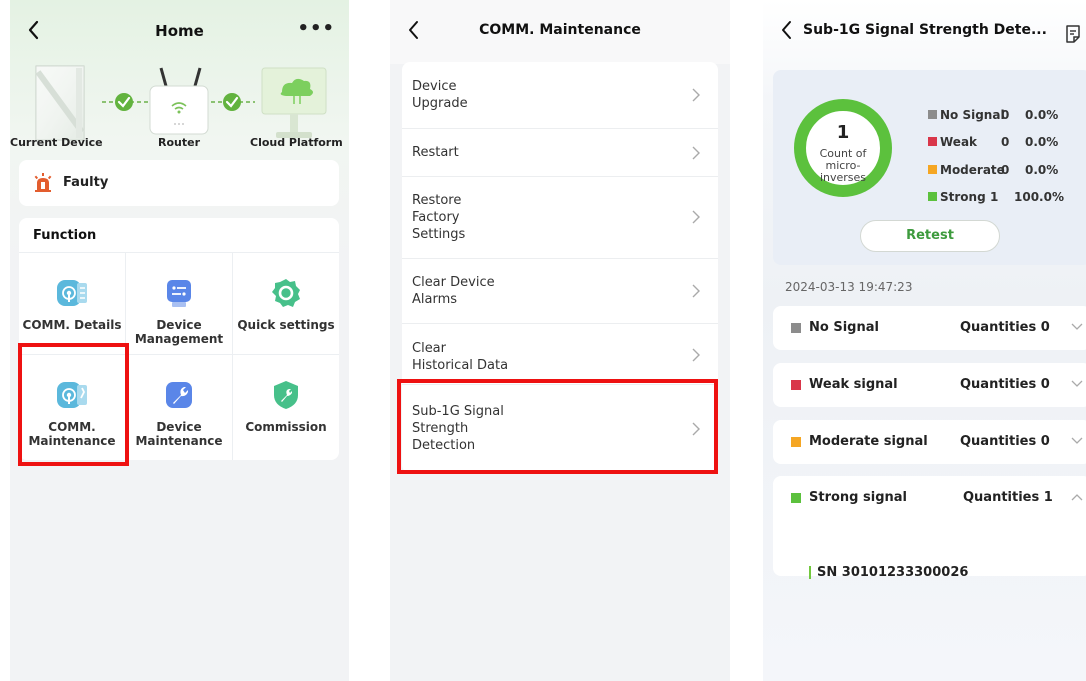 The image size is (1086, 681). Describe the element at coordinates (868, 441) in the screenshot. I see `group-label: Moderate signal` at that location.